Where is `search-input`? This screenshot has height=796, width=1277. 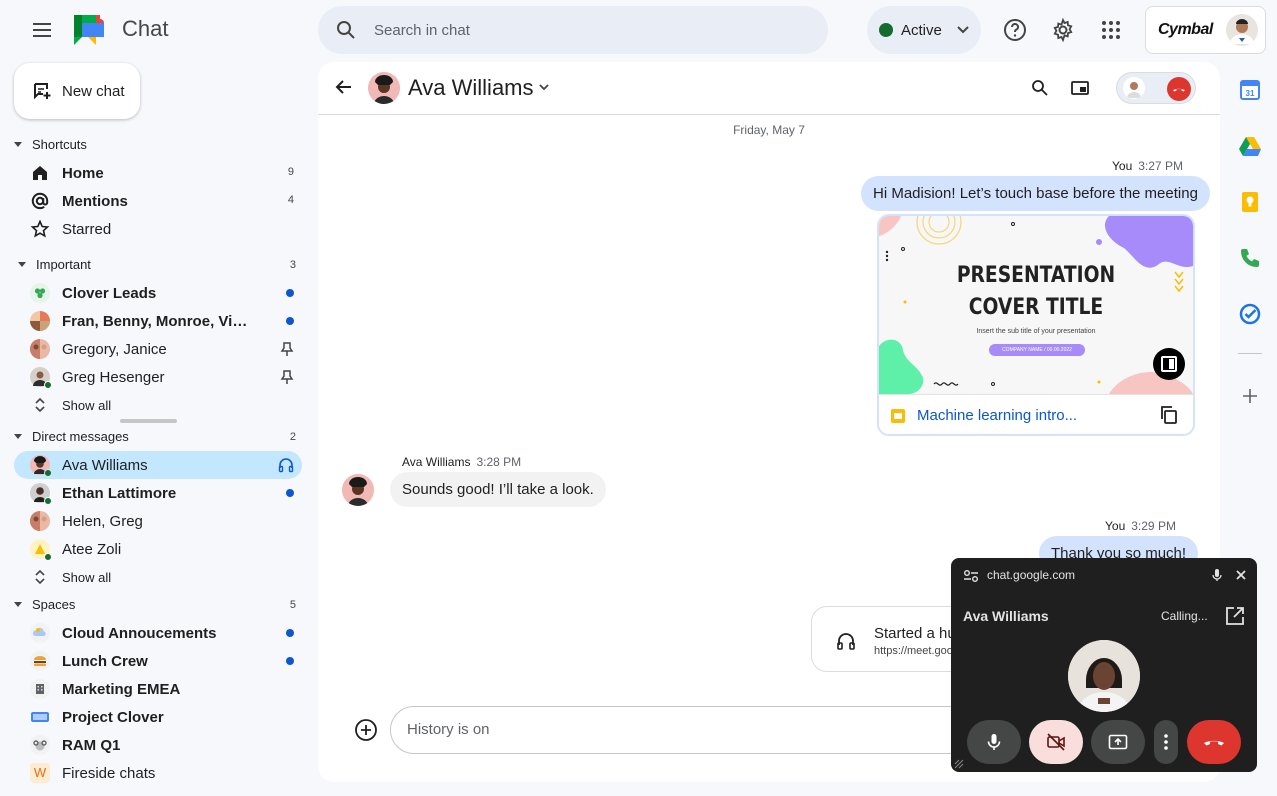 search-input is located at coordinates (584, 30).